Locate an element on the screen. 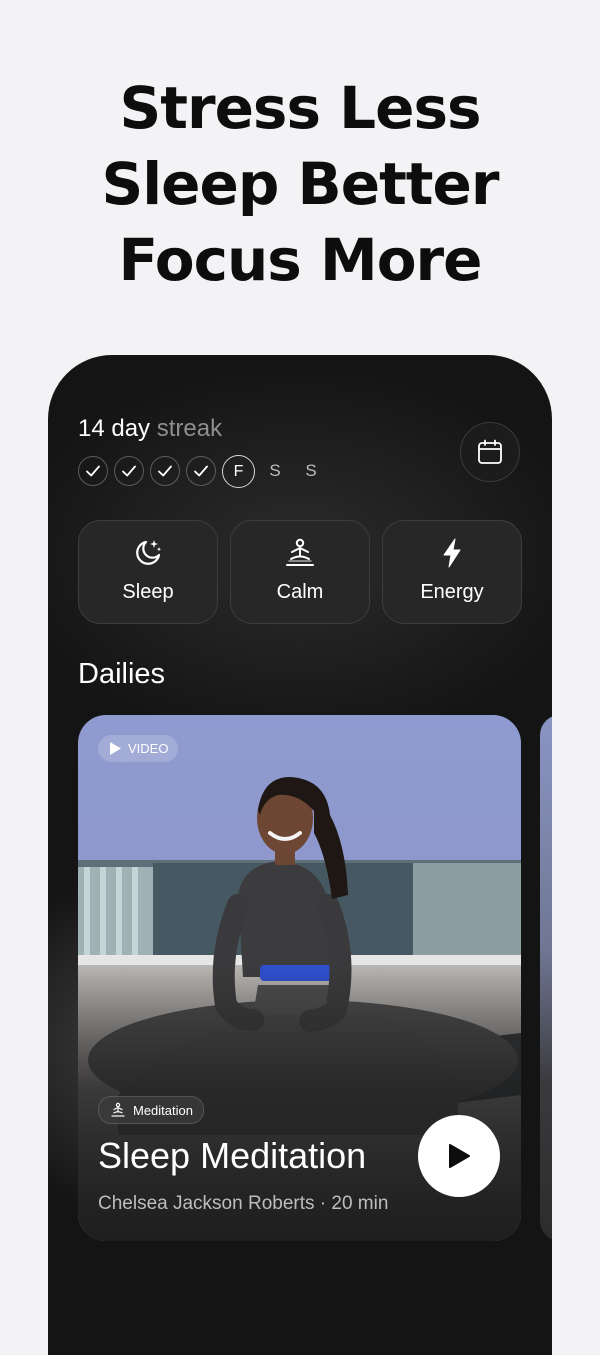 Image resolution: width=600 pixels, height=1355 pixels. category-energy-button: Energy is located at coordinates (452, 572).